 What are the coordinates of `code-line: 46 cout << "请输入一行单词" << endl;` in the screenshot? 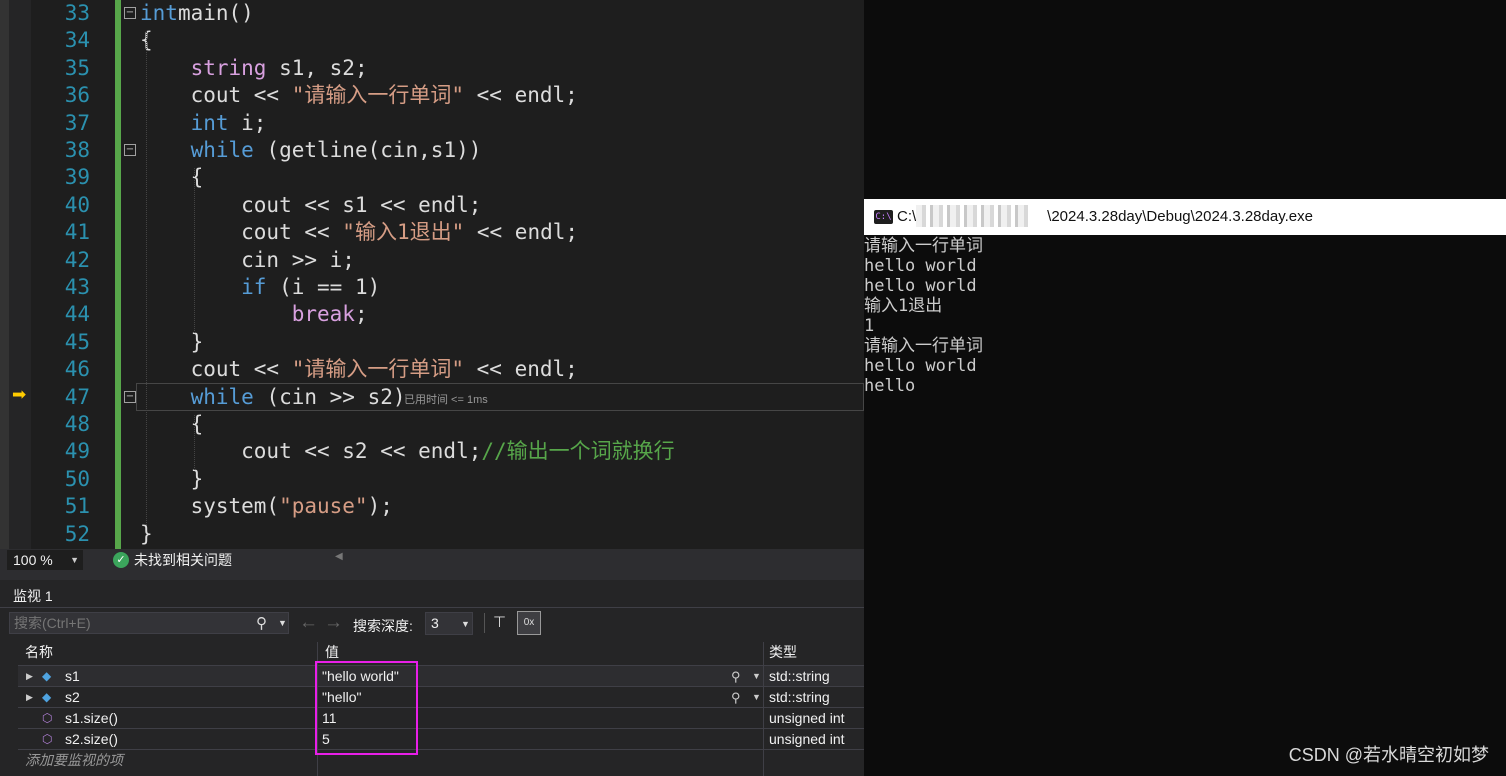 It's located at (432, 369).